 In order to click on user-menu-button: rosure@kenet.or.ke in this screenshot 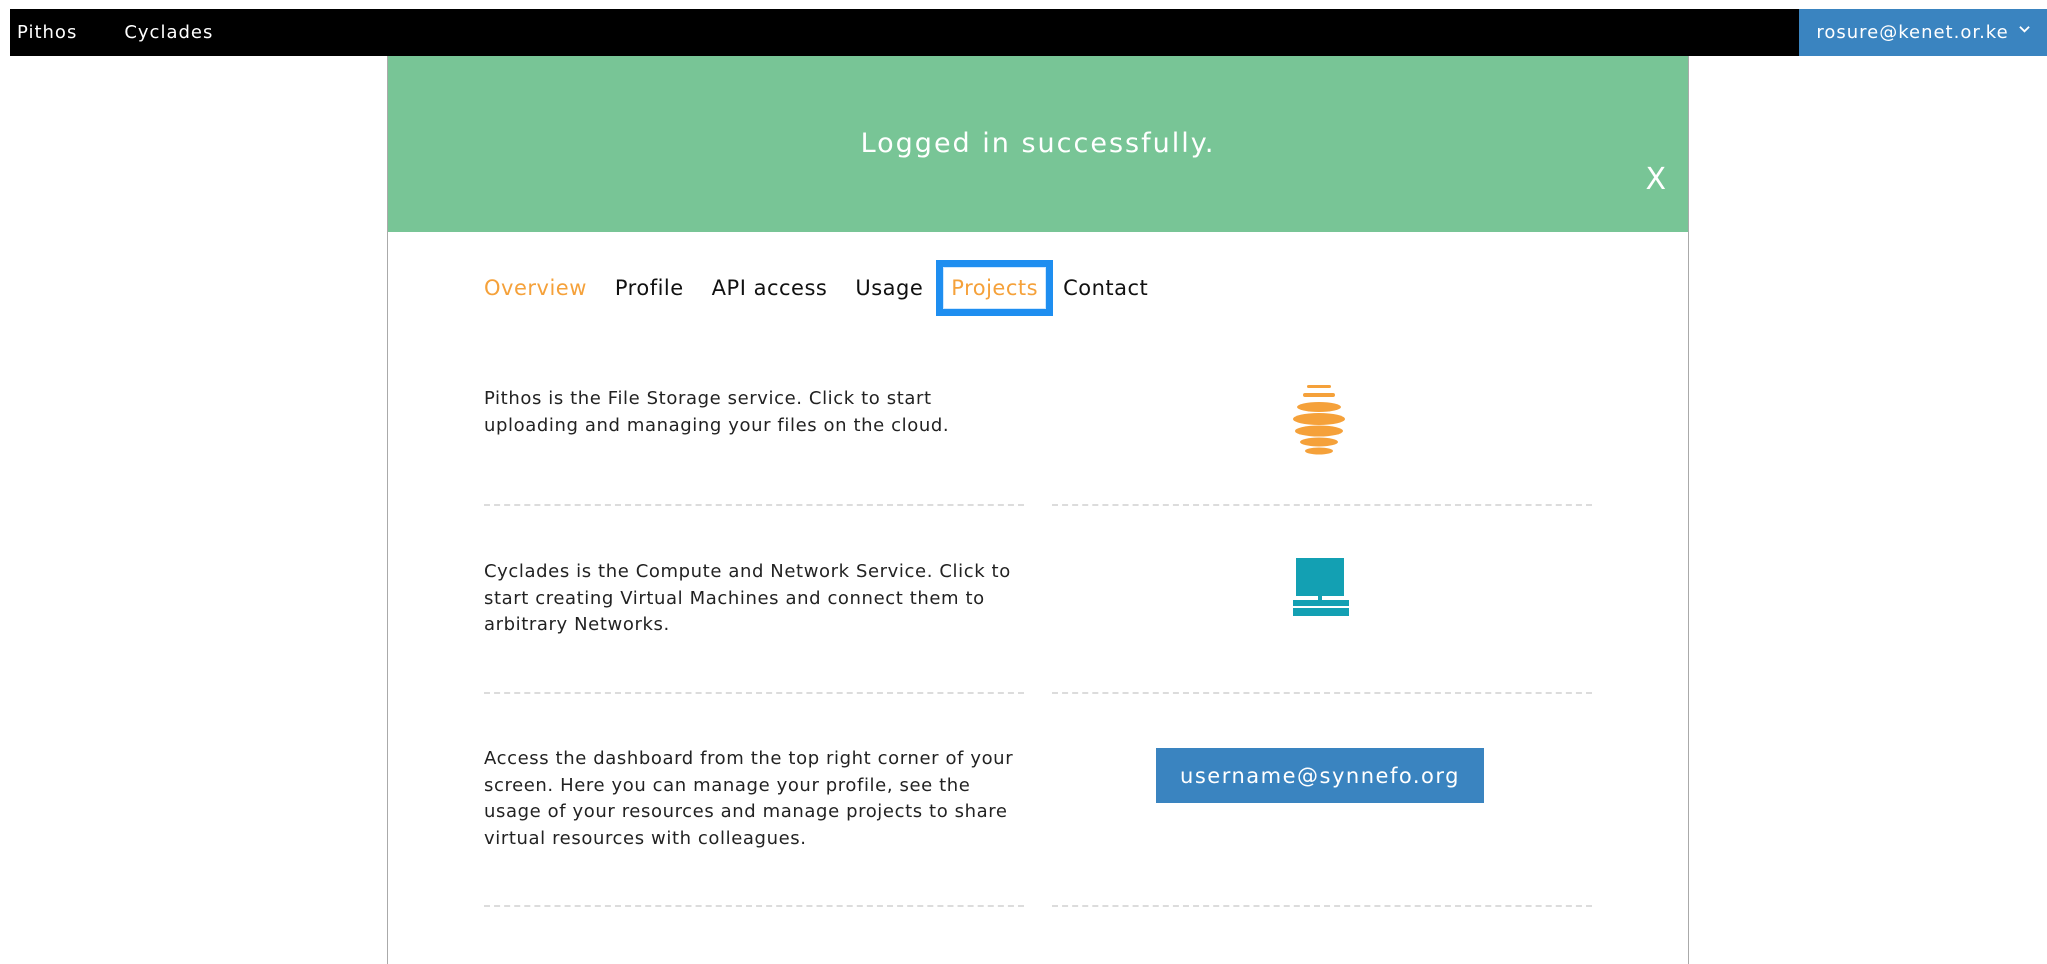, I will do `click(1923, 32)`.